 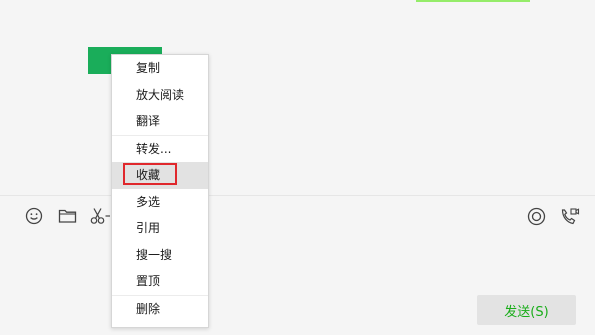 I want to click on menu-group-delete: 删除, so click(x=160, y=309).